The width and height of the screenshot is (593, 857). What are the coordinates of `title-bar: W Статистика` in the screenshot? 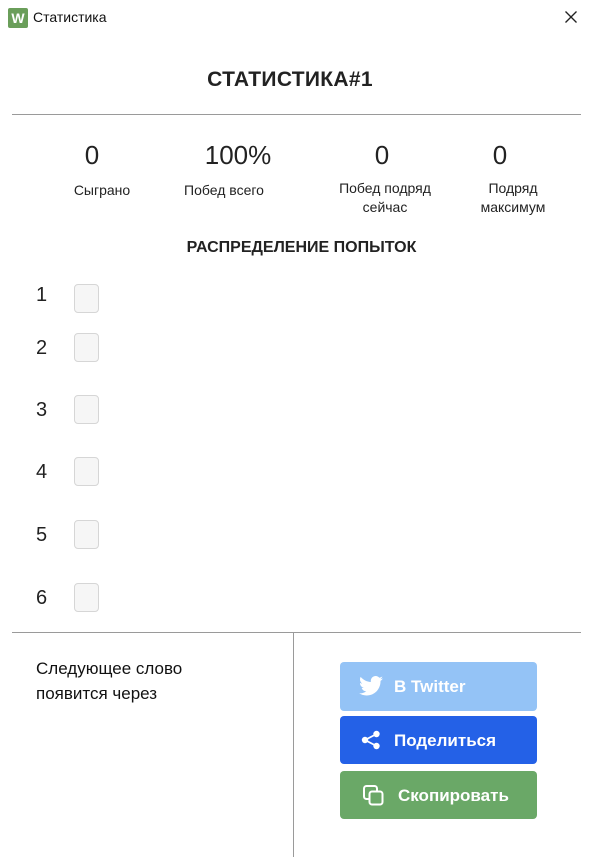 It's located at (296, 17).